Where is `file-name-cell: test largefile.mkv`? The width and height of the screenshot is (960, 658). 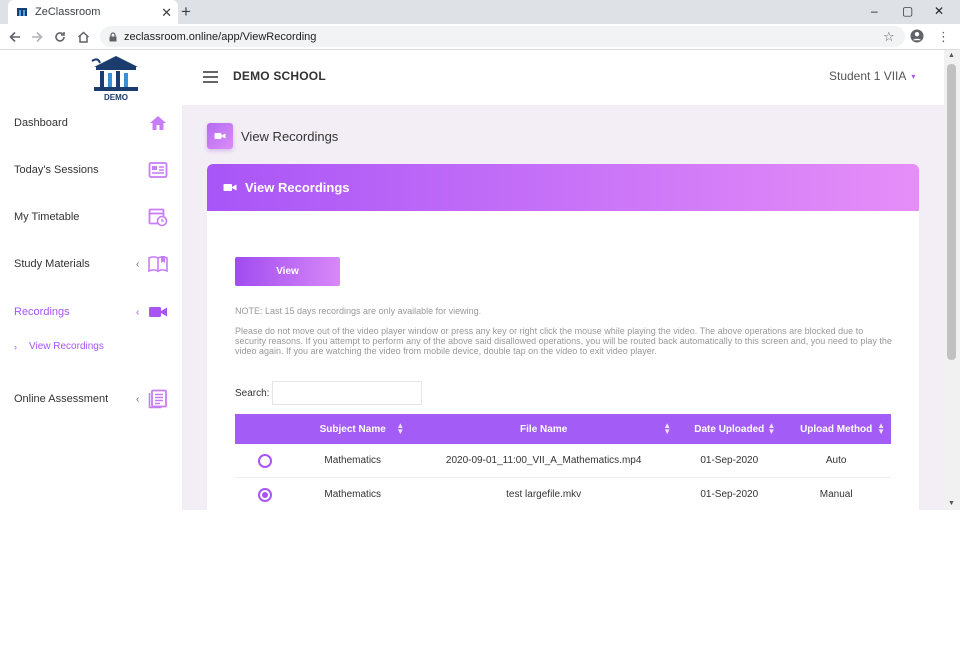
file-name-cell: test largefile.mkv is located at coordinates (544, 494).